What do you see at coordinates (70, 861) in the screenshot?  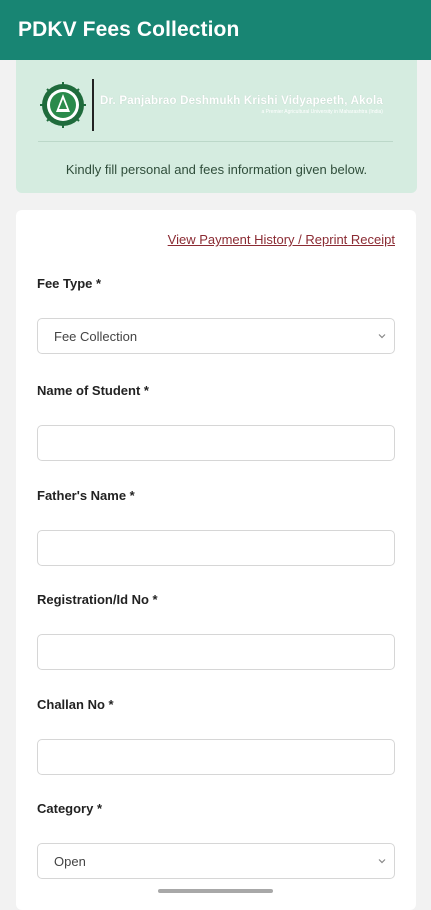 I see `category-value: Open` at bounding box center [70, 861].